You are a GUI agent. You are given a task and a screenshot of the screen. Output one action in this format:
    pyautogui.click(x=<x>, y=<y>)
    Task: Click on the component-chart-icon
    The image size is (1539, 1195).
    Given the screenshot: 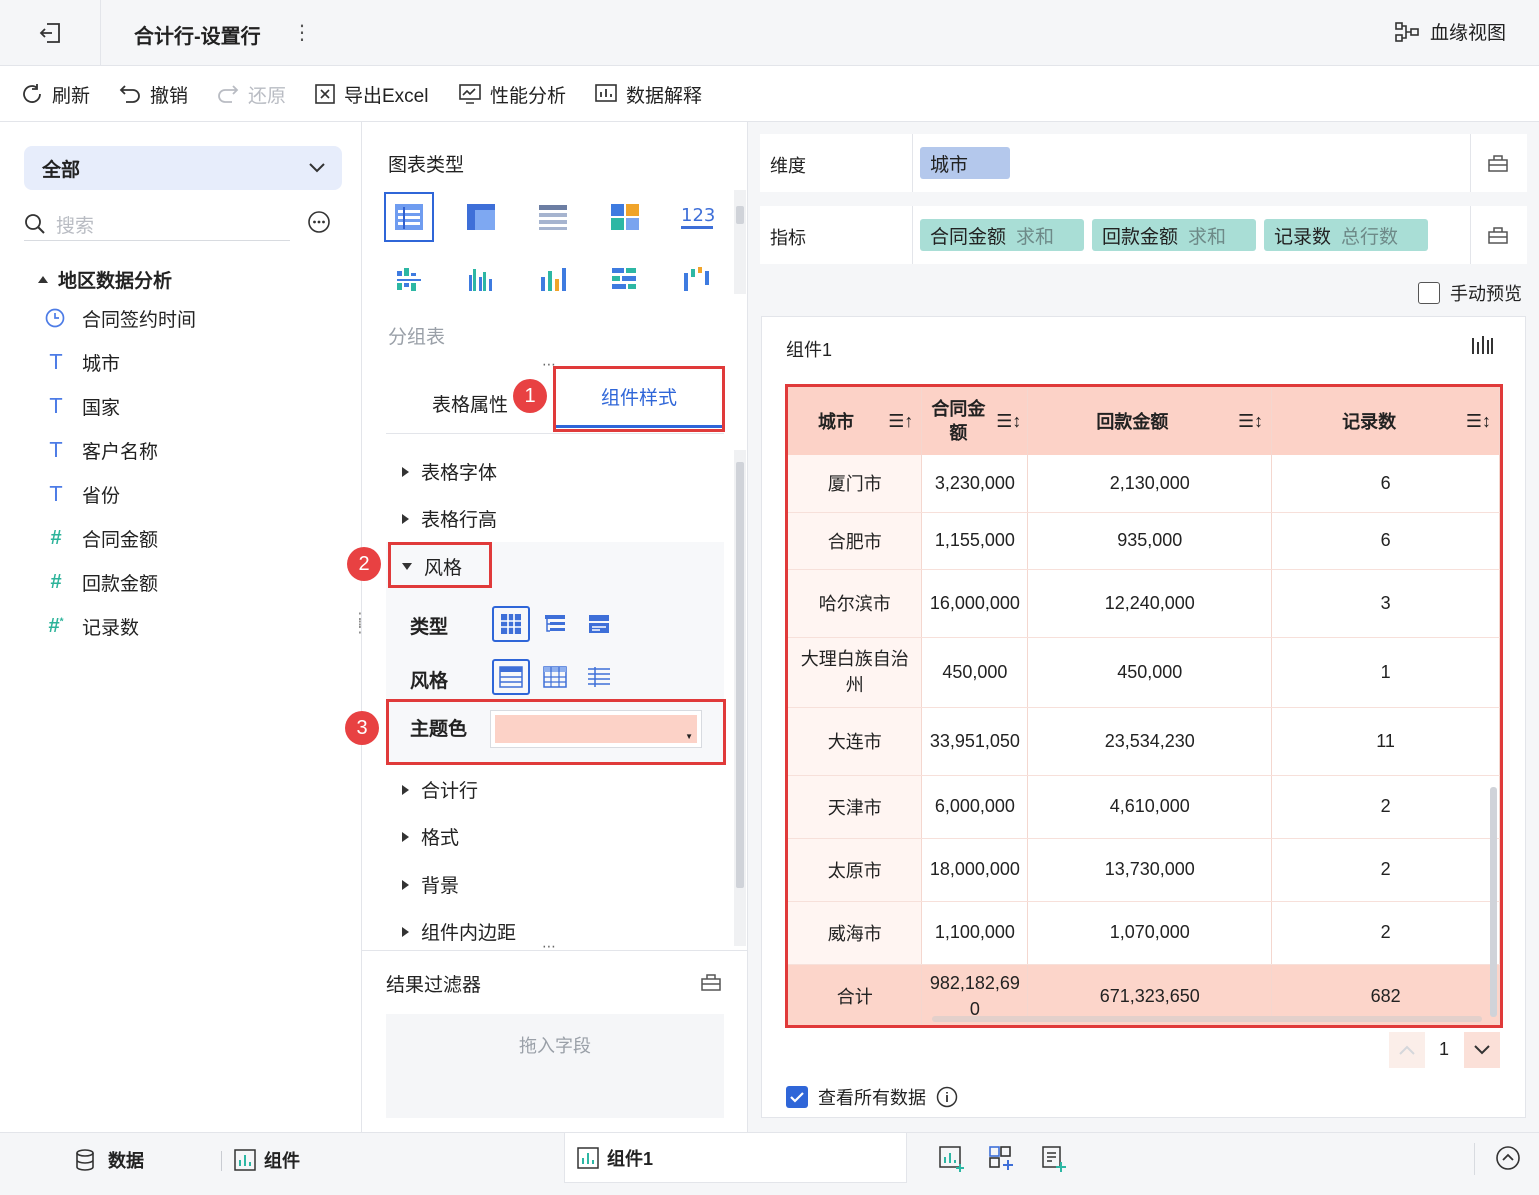 What is the action you would take?
    pyautogui.click(x=588, y=1157)
    